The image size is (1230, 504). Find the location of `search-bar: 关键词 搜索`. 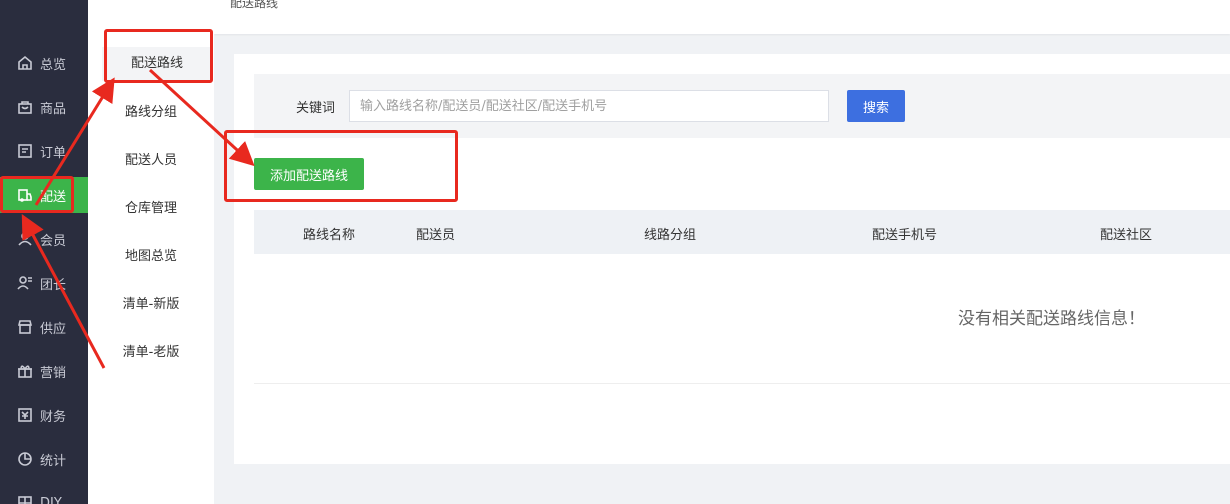

search-bar: 关键词 搜索 is located at coordinates (742, 106).